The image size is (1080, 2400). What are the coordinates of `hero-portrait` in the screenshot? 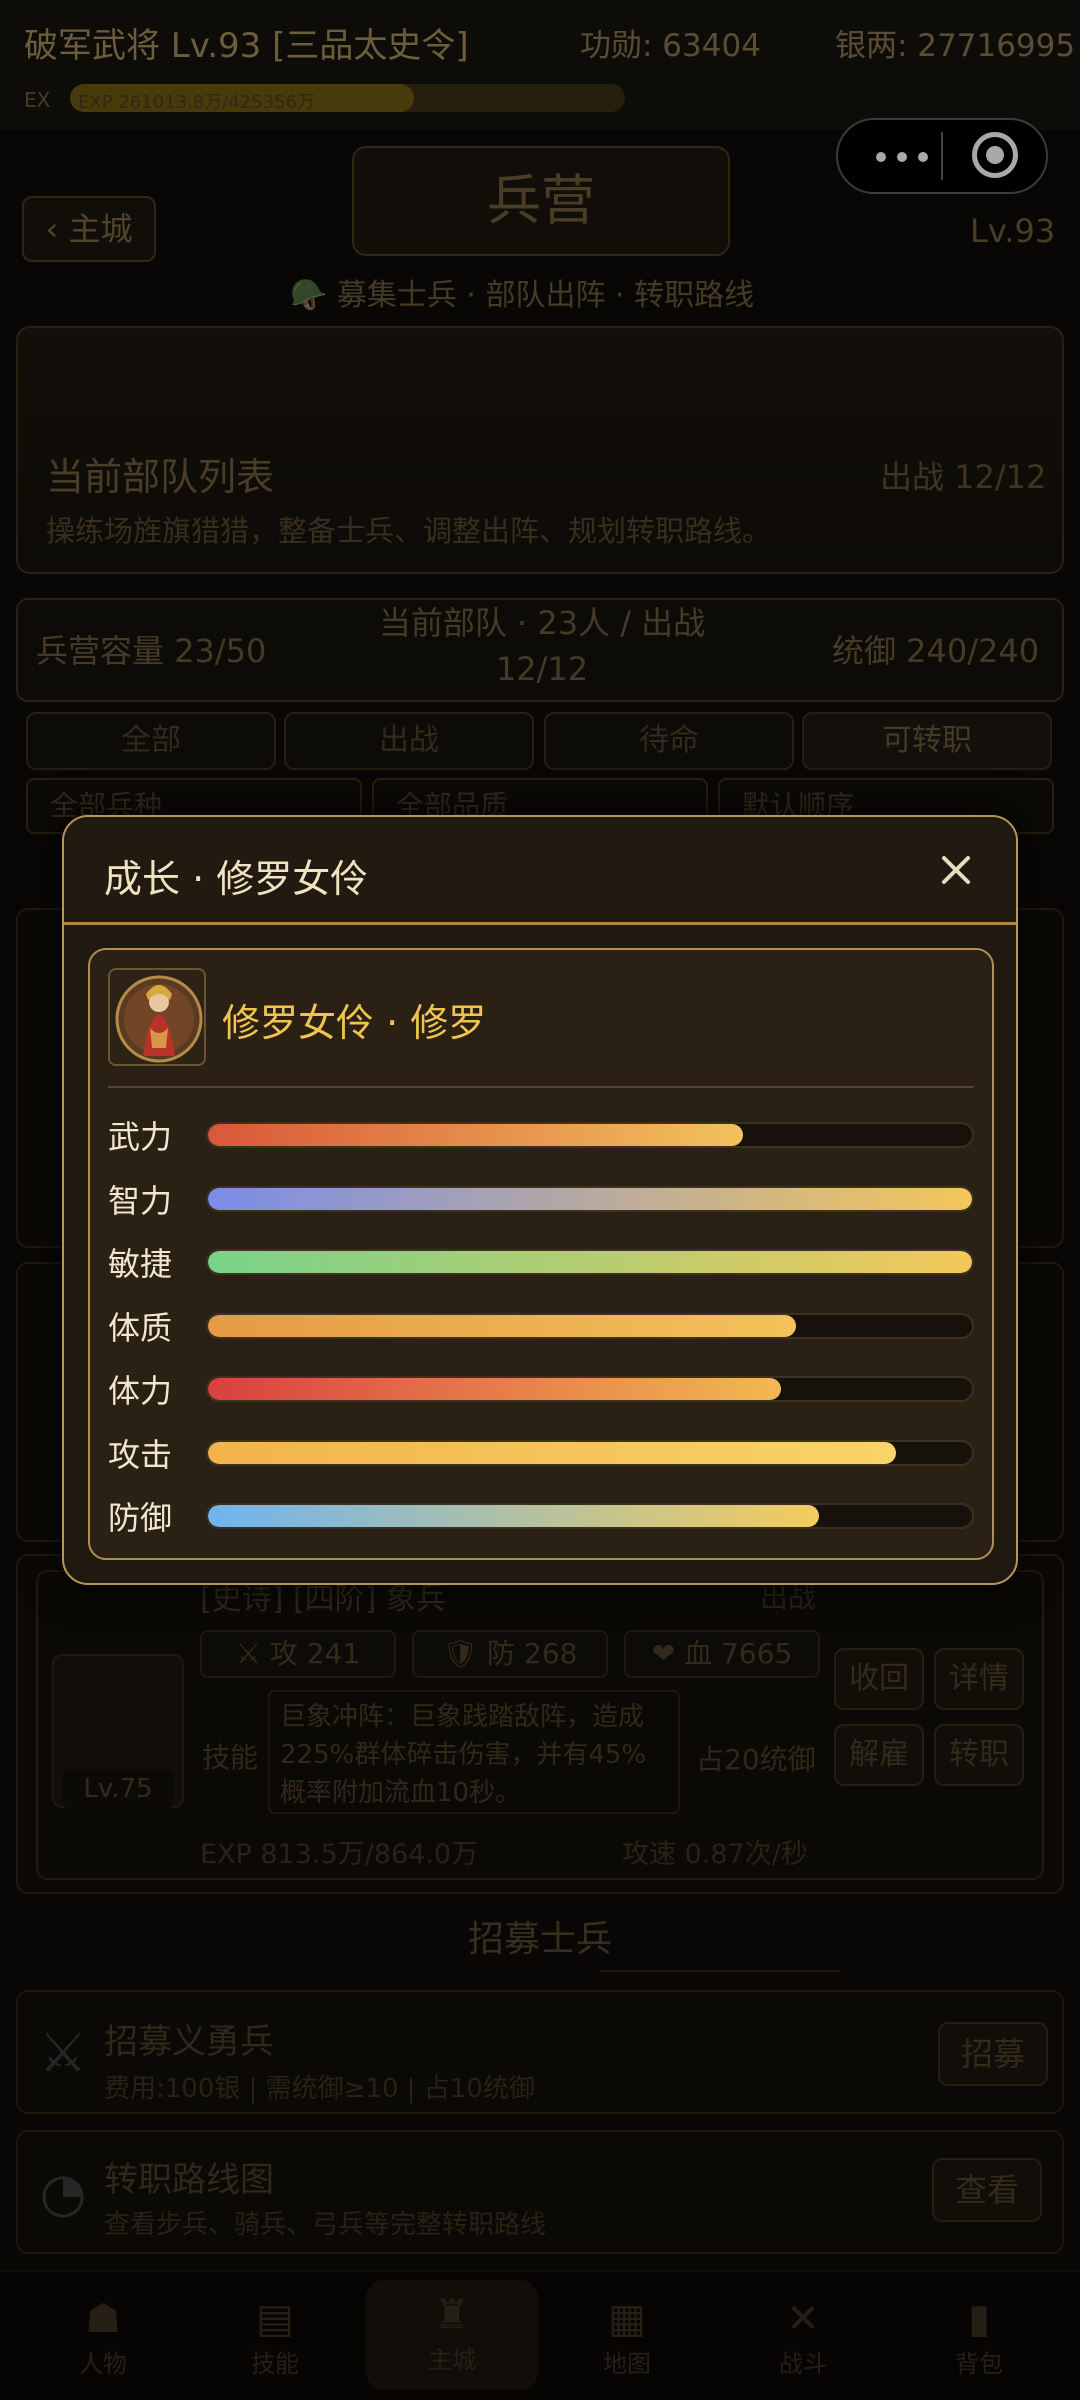 It's located at (157, 1017).